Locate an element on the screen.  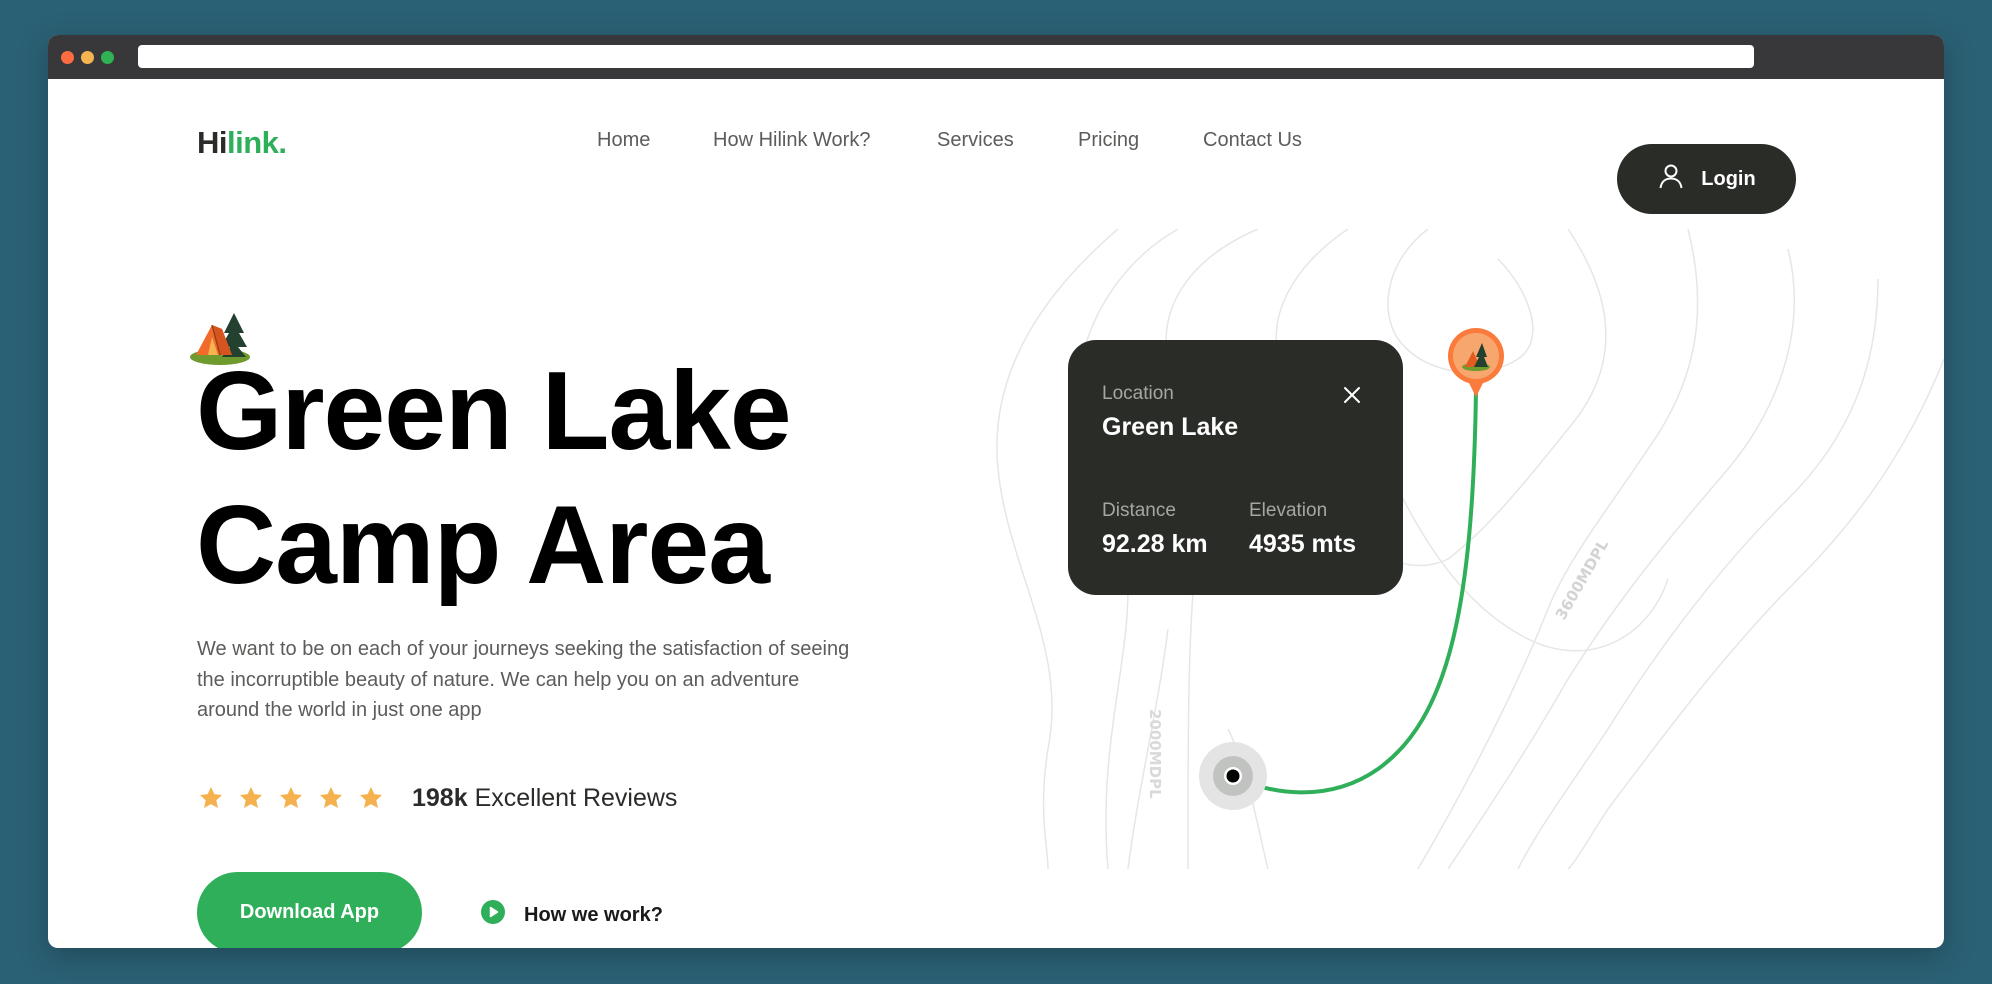
distance-label: Distance is located at coordinates (1139, 510).